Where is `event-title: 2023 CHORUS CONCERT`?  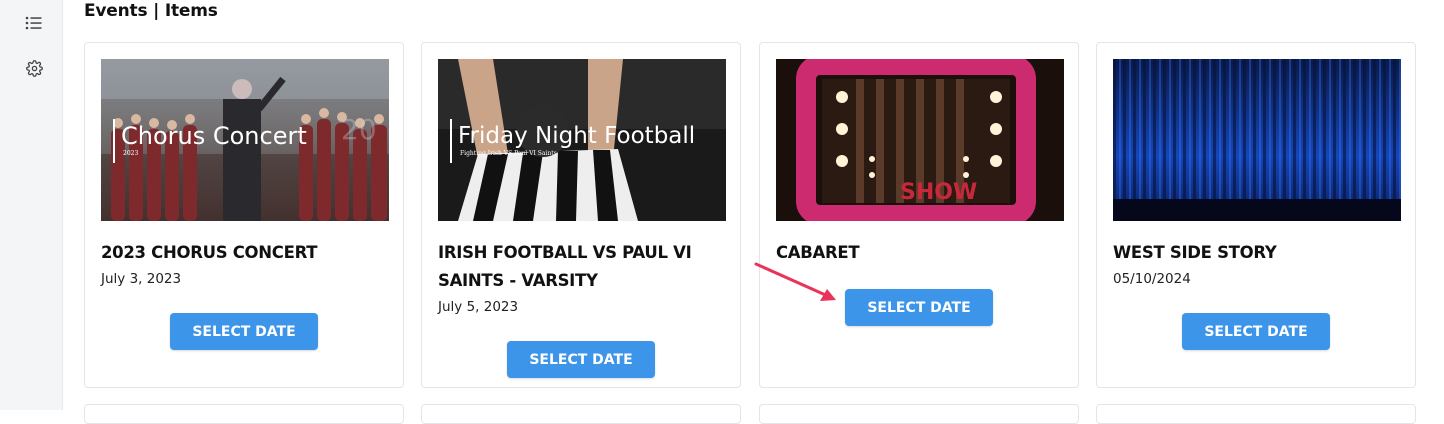 event-title: 2023 CHORUS CONCERT is located at coordinates (209, 252).